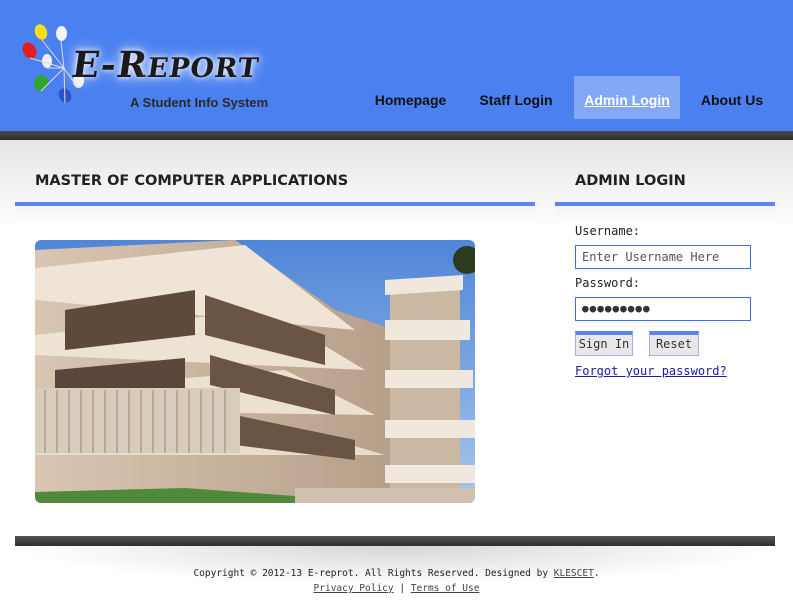  Describe the element at coordinates (630, 181) in the screenshot. I see `login-title: ADMIN LOGIN` at that location.